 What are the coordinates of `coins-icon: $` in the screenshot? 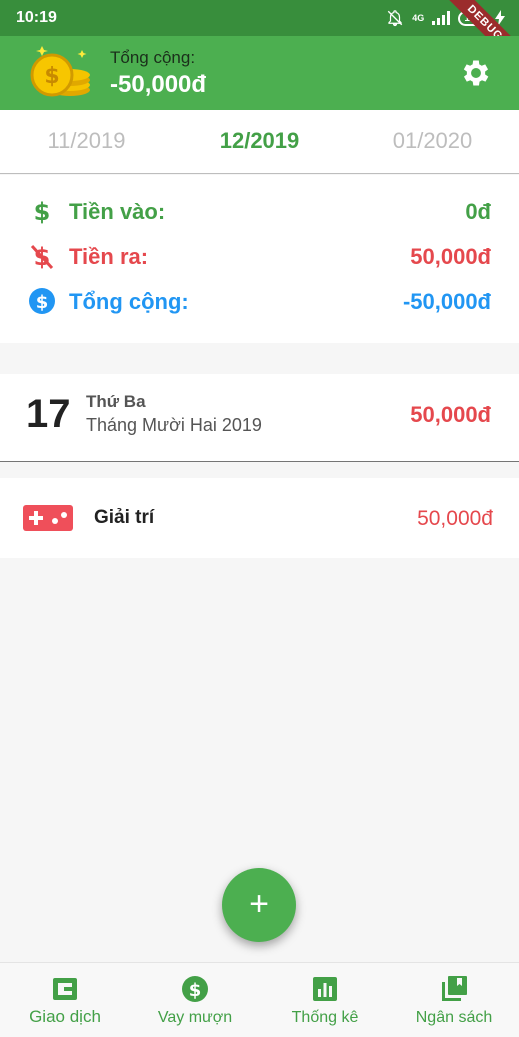 It's located at (60, 71).